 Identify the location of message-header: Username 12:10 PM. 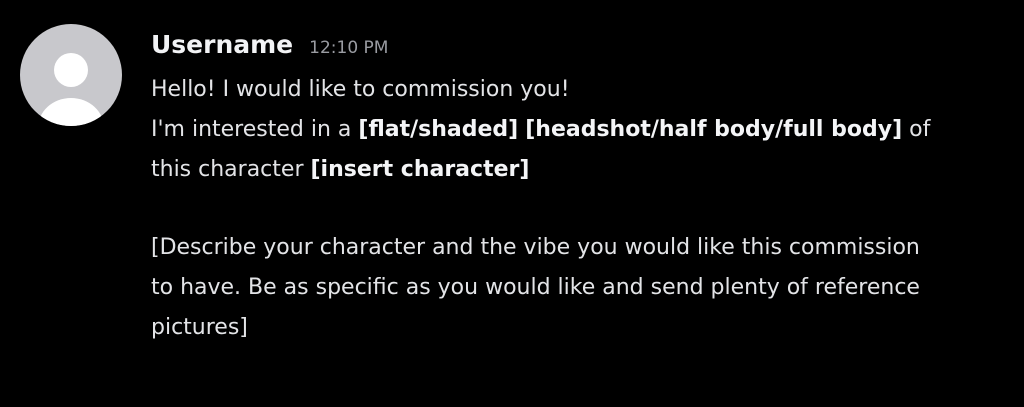
(269, 48).